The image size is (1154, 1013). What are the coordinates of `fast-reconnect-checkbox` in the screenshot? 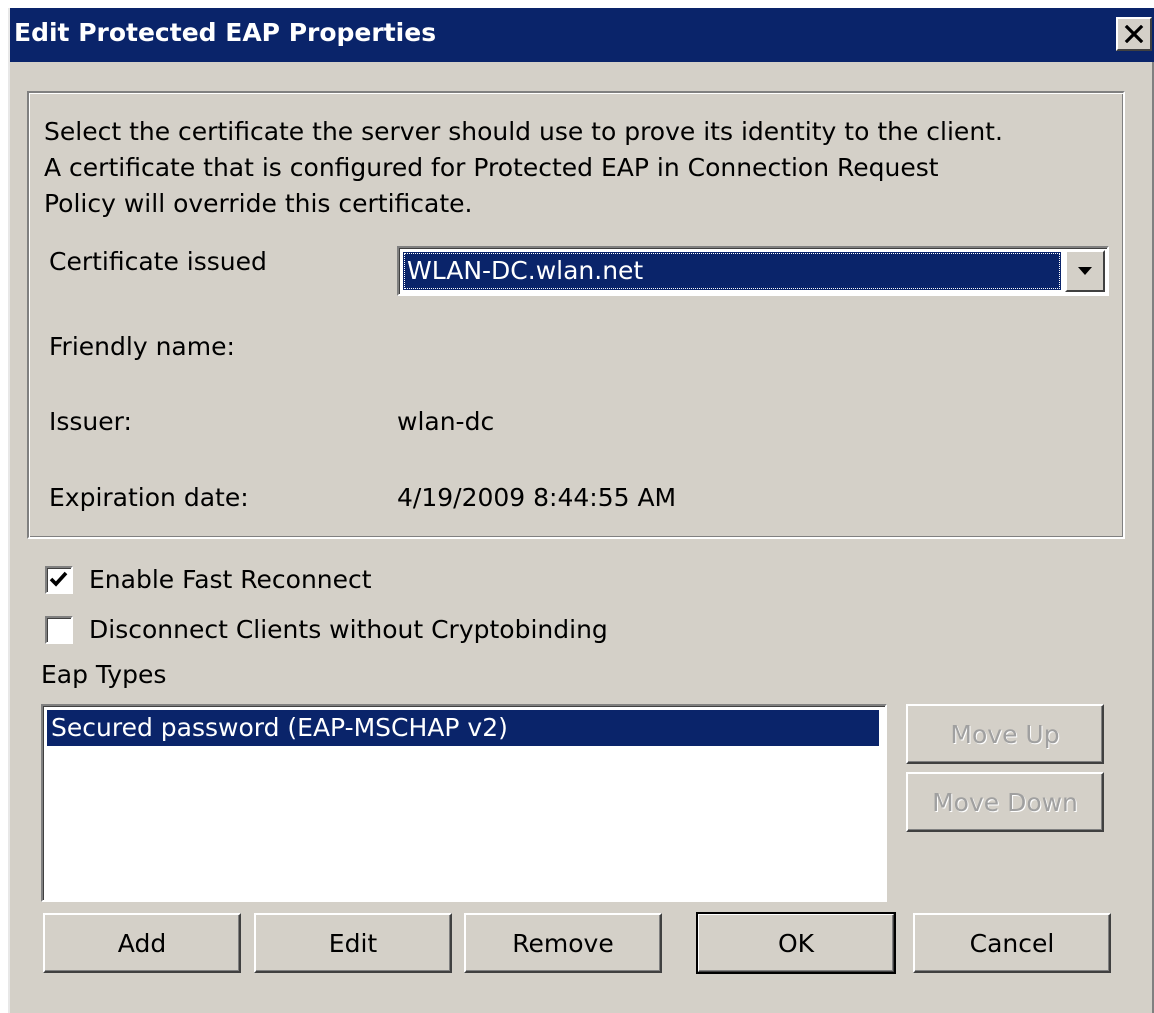 It's located at (59, 580).